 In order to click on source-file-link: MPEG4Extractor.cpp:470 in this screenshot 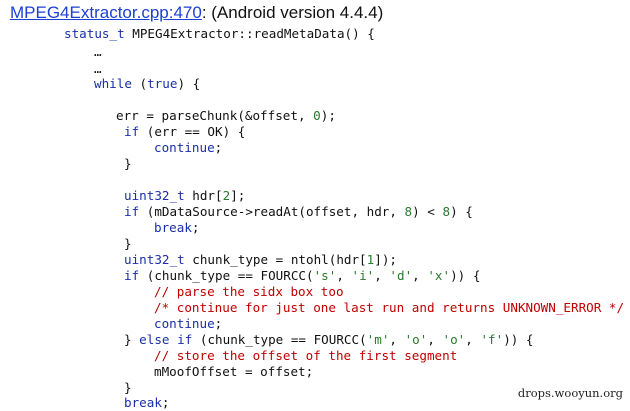, I will do `click(106, 12)`.